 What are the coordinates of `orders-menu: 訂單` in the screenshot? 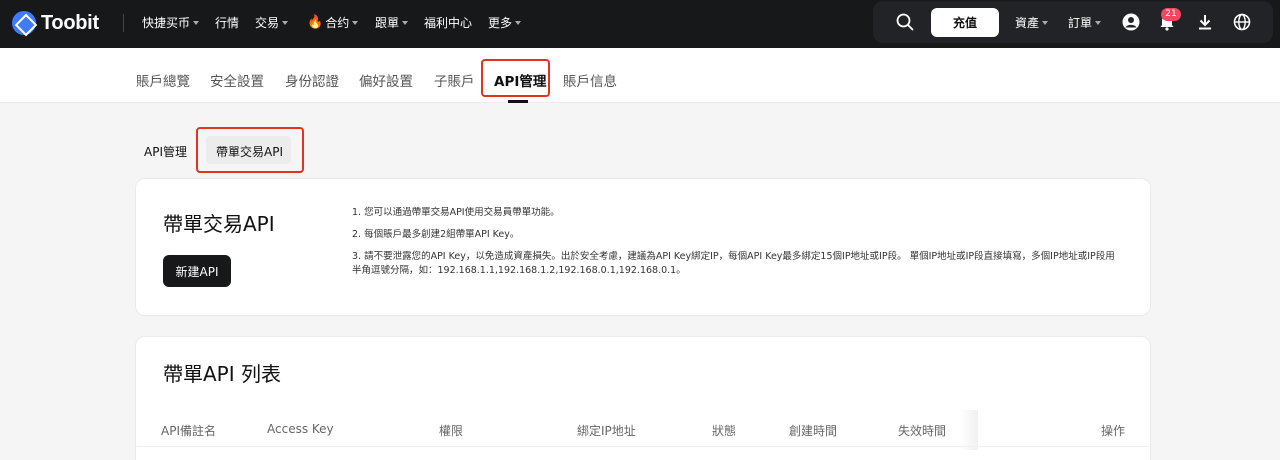 It's located at (1085, 22).